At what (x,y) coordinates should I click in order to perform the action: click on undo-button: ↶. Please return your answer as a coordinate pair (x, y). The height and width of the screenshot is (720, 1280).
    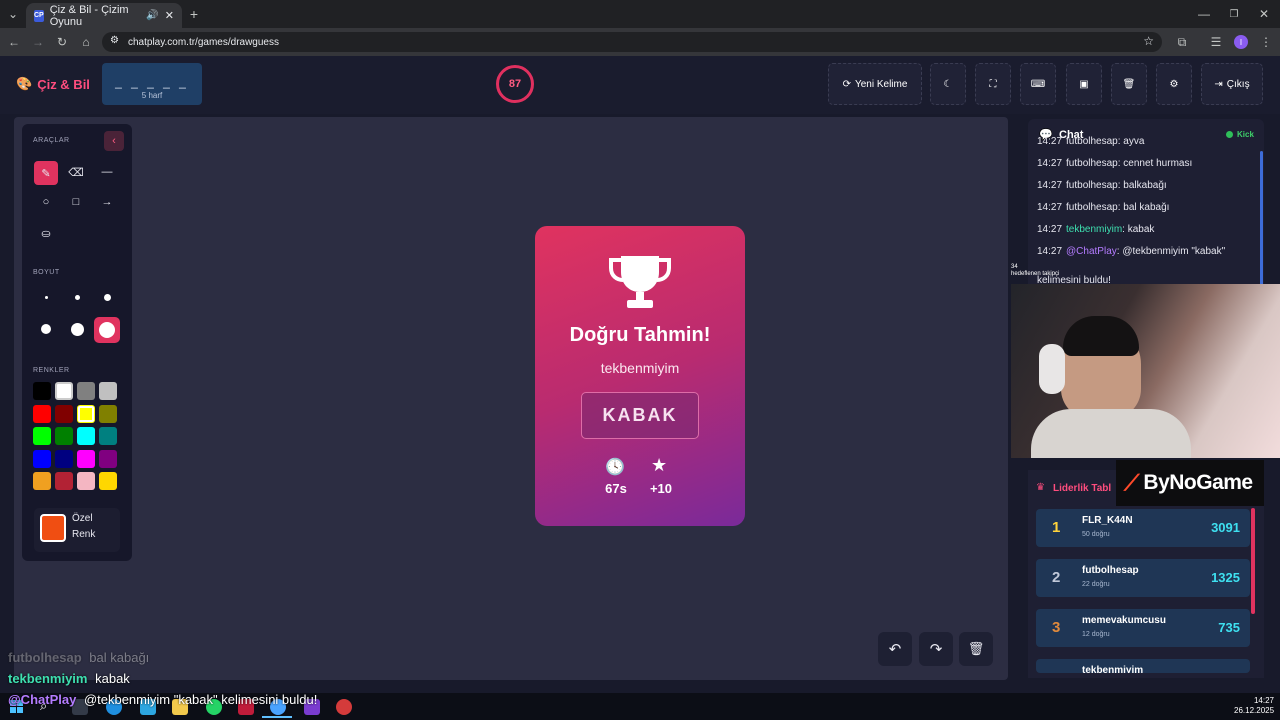
    Looking at the image, I should click on (895, 649).